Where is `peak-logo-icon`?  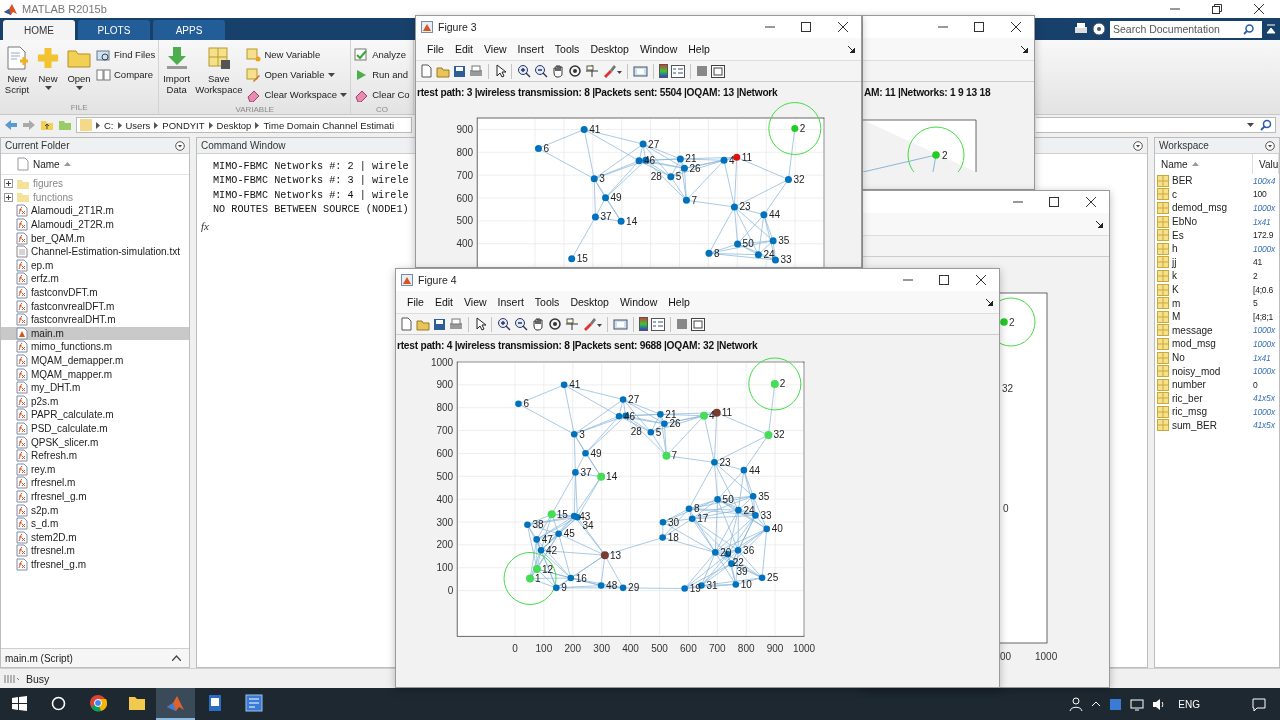
peak-logo-icon is located at coordinates (175, 703).